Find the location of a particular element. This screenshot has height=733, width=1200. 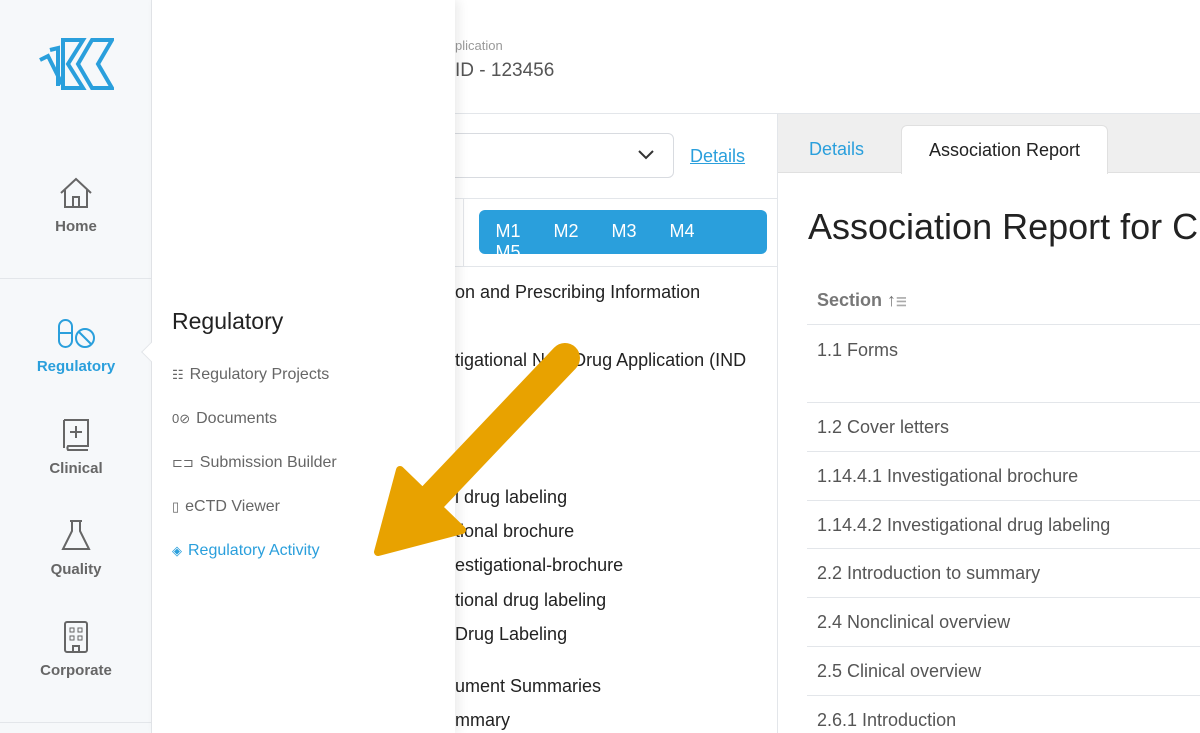

nav-label: Regulatory is located at coordinates (76, 366).